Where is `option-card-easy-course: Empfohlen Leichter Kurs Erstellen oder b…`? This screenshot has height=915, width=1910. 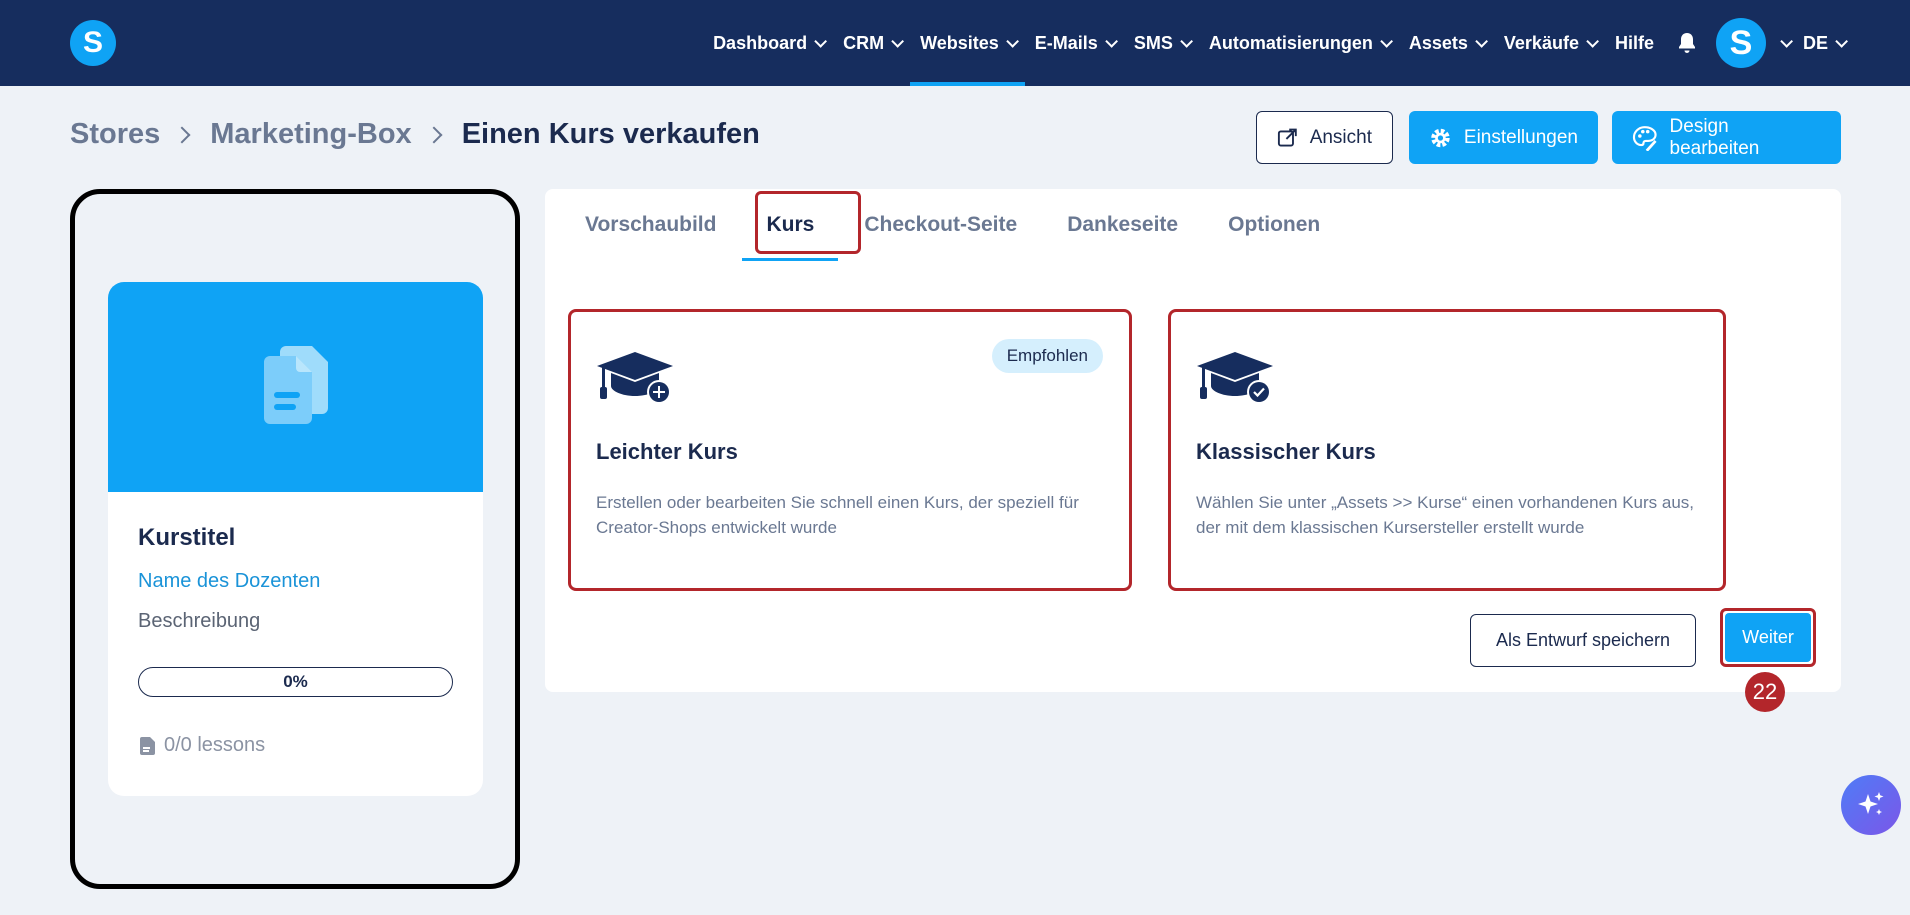 option-card-easy-course: Empfohlen Leichter Kurs Erstellen oder b… is located at coordinates (850, 450).